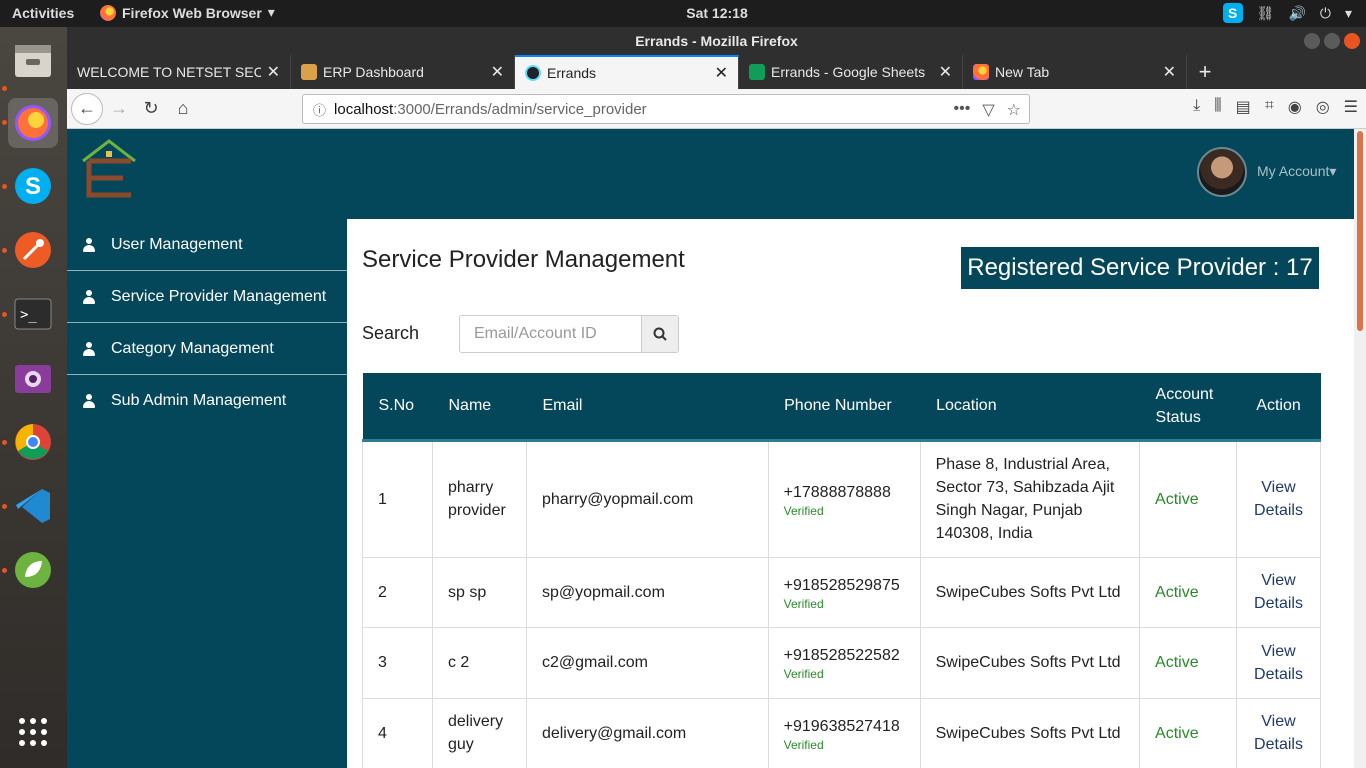 The height and width of the screenshot is (768, 1366). What do you see at coordinates (1351, 107) in the screenshot?
I see `hamburger-menu-icon: ☰` at bounding box center [1351, 107].